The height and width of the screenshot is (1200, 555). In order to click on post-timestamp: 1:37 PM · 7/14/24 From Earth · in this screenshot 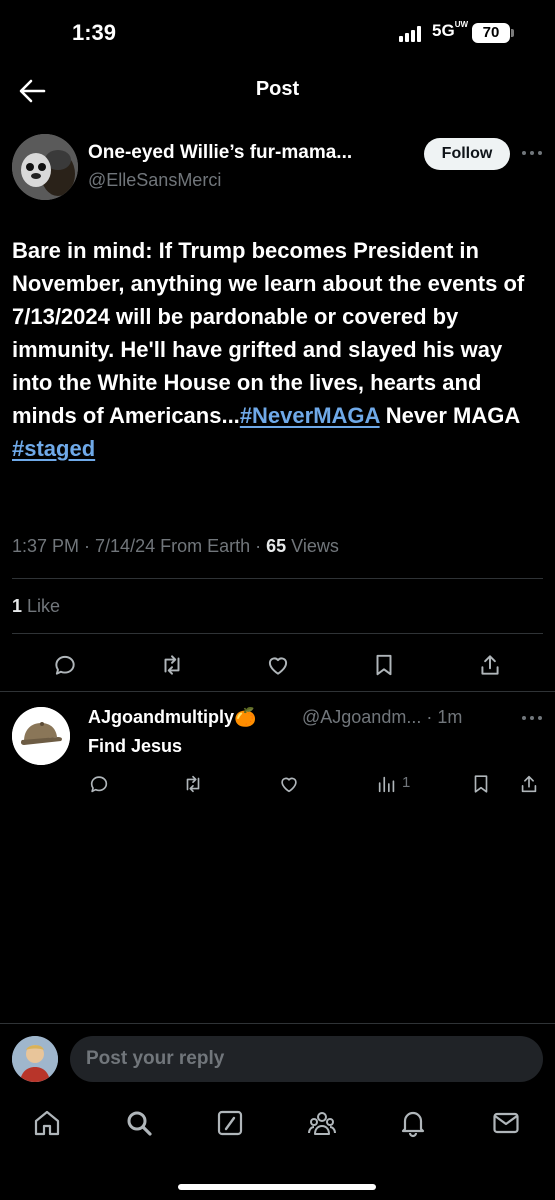, I will do `click(139, 546)`.